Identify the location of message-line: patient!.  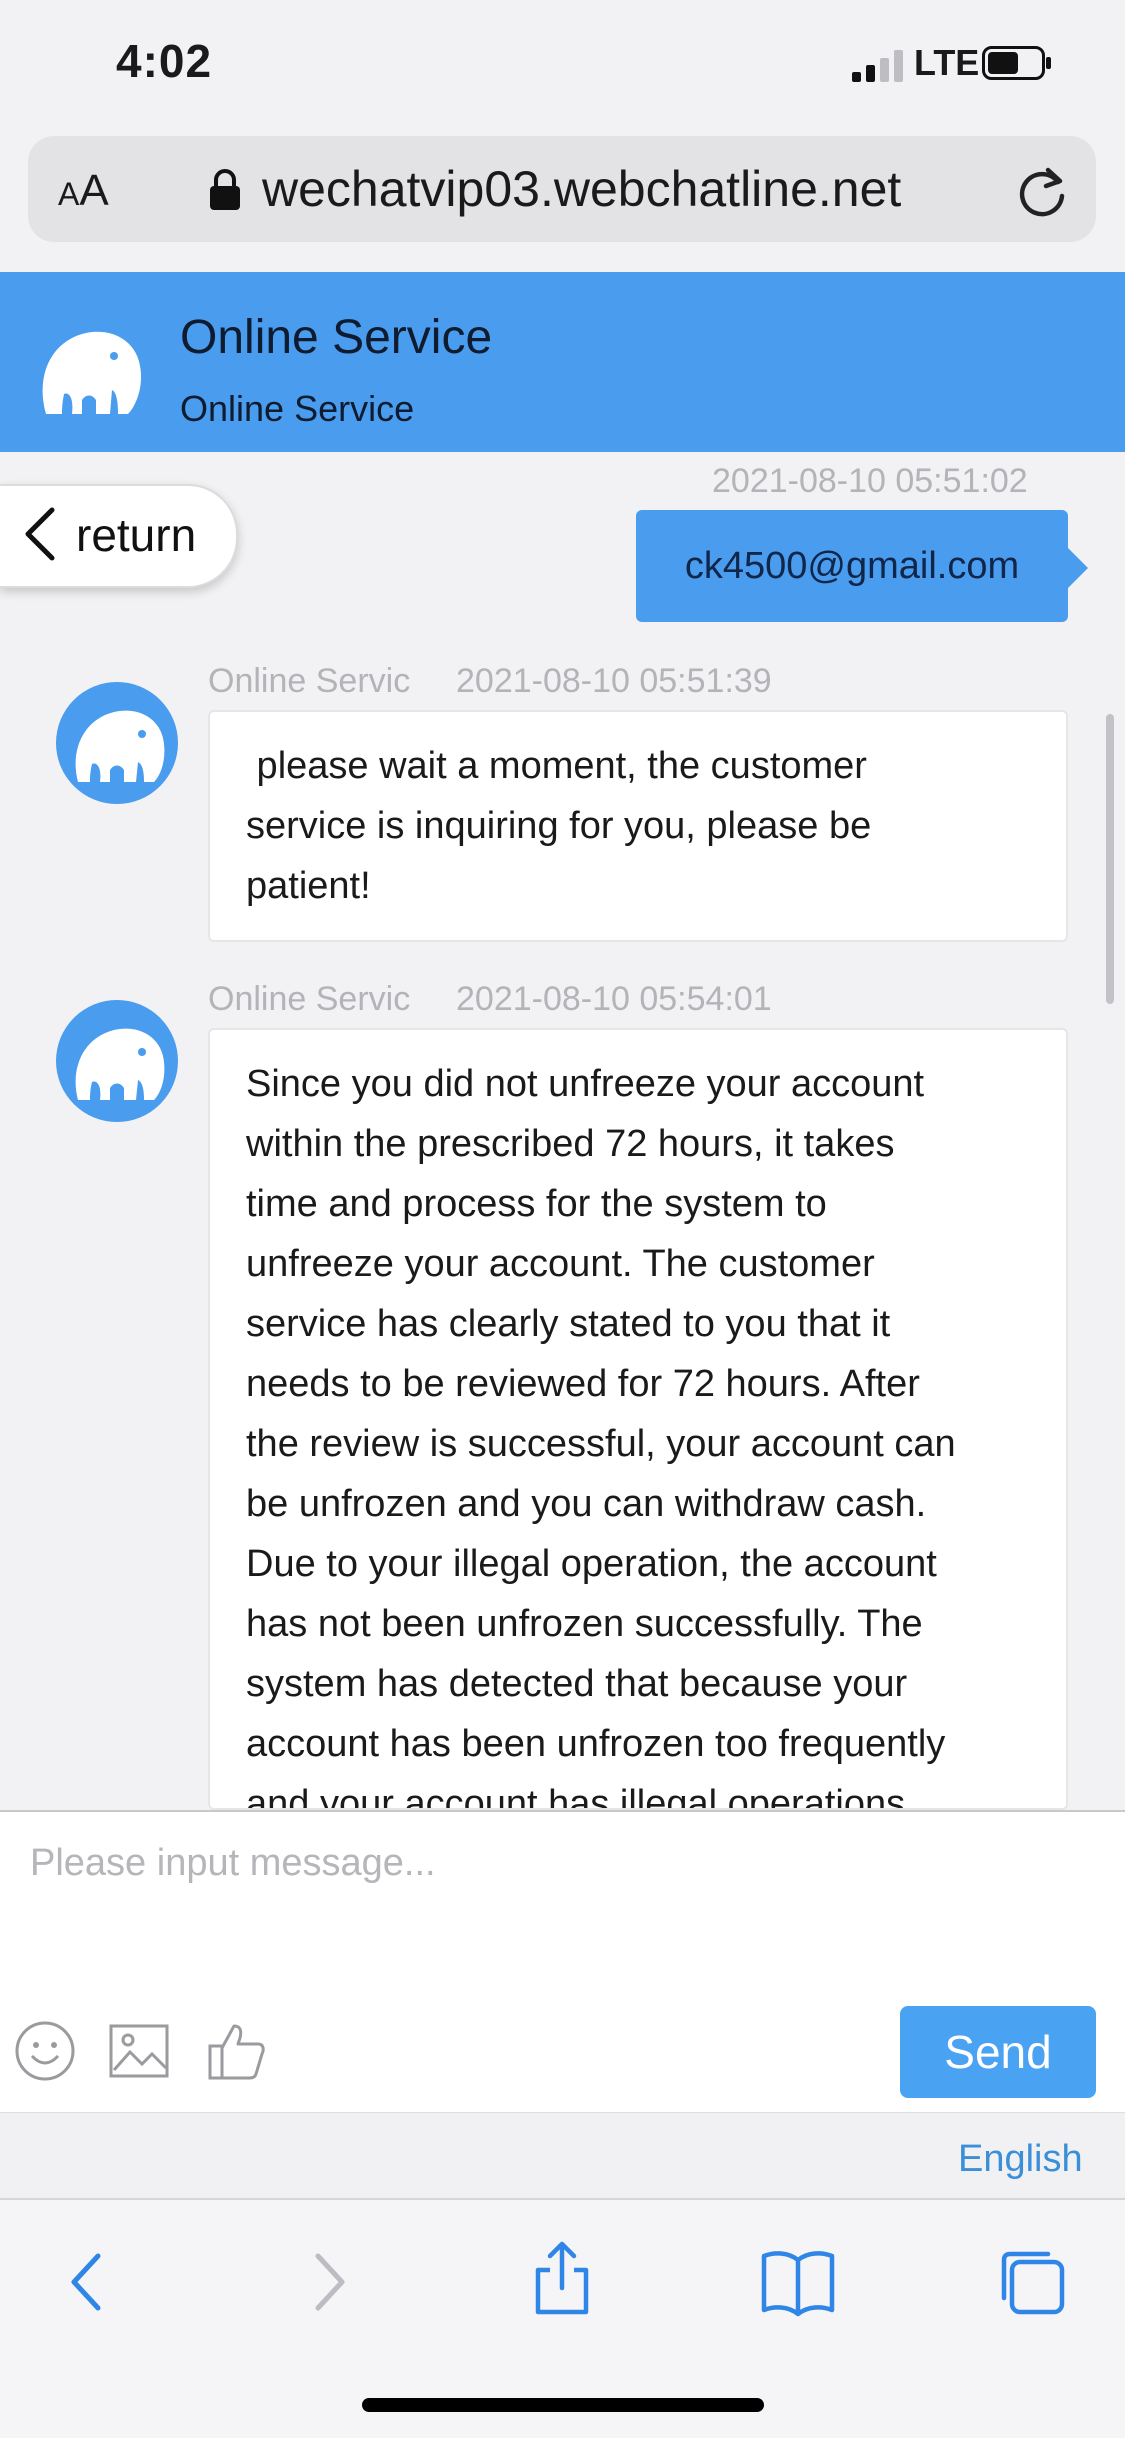
(308, 886).